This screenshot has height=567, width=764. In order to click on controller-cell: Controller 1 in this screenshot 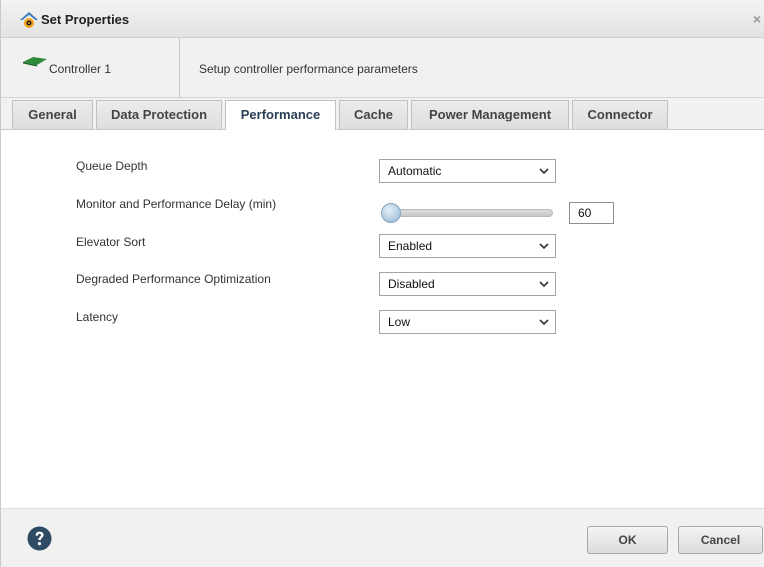, I will do `click(90, 68)`.